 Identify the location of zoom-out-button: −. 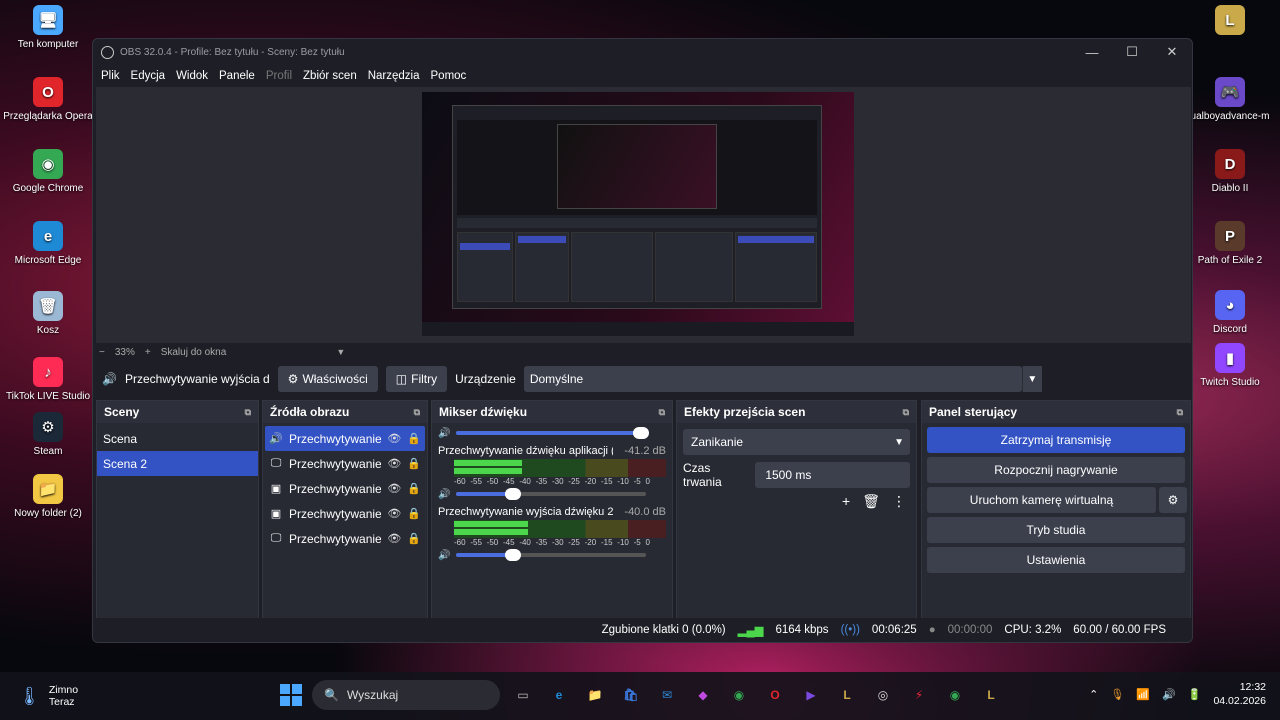
(102, 352).